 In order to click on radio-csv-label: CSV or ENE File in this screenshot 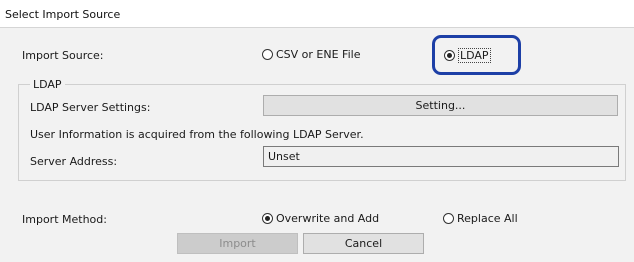, I will do `click(318, 54)`.